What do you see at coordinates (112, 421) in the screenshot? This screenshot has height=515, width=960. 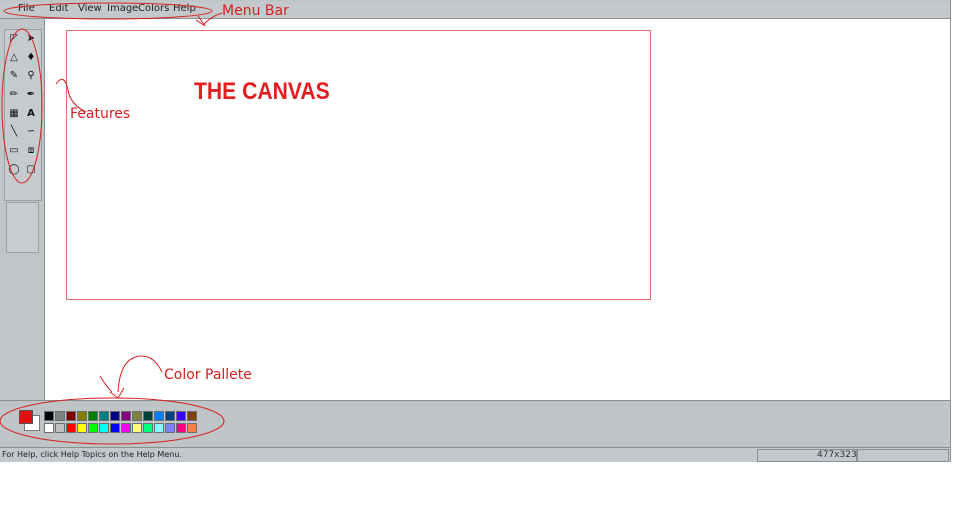 I see `palette-annotation-ellipse` at bounding box center [112, 421].